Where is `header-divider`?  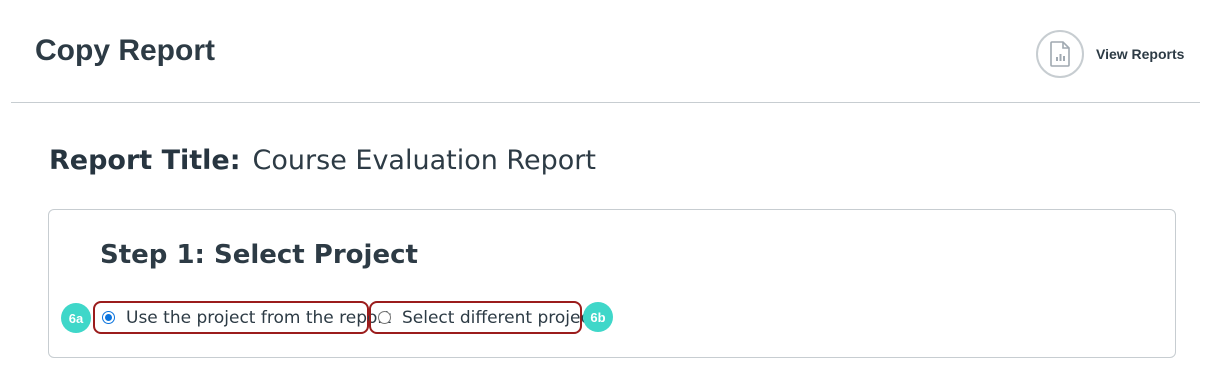 header-divider is located at coordinates (605, 102).